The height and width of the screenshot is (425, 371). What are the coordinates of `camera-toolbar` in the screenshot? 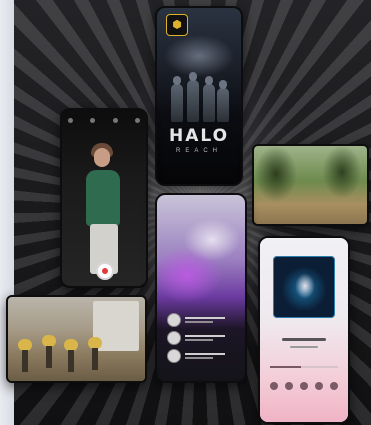 It's located at (104, 121).